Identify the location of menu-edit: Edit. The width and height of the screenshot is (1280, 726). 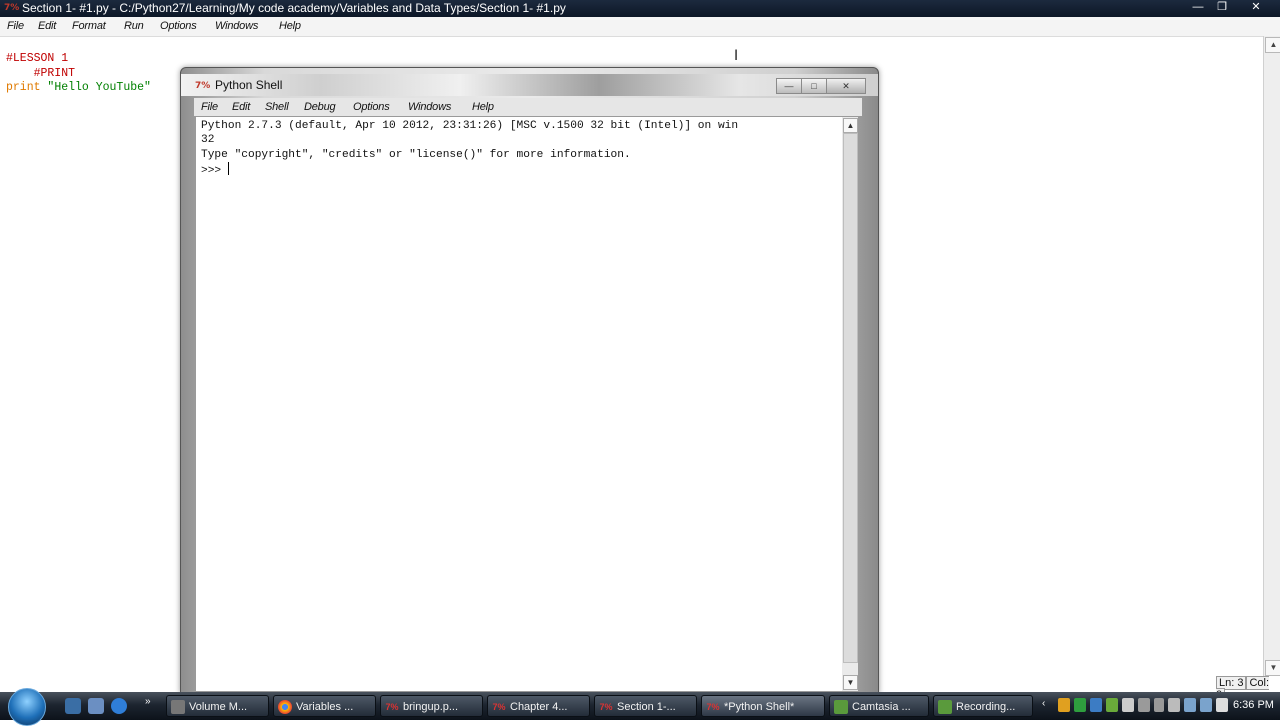
(47, 26).